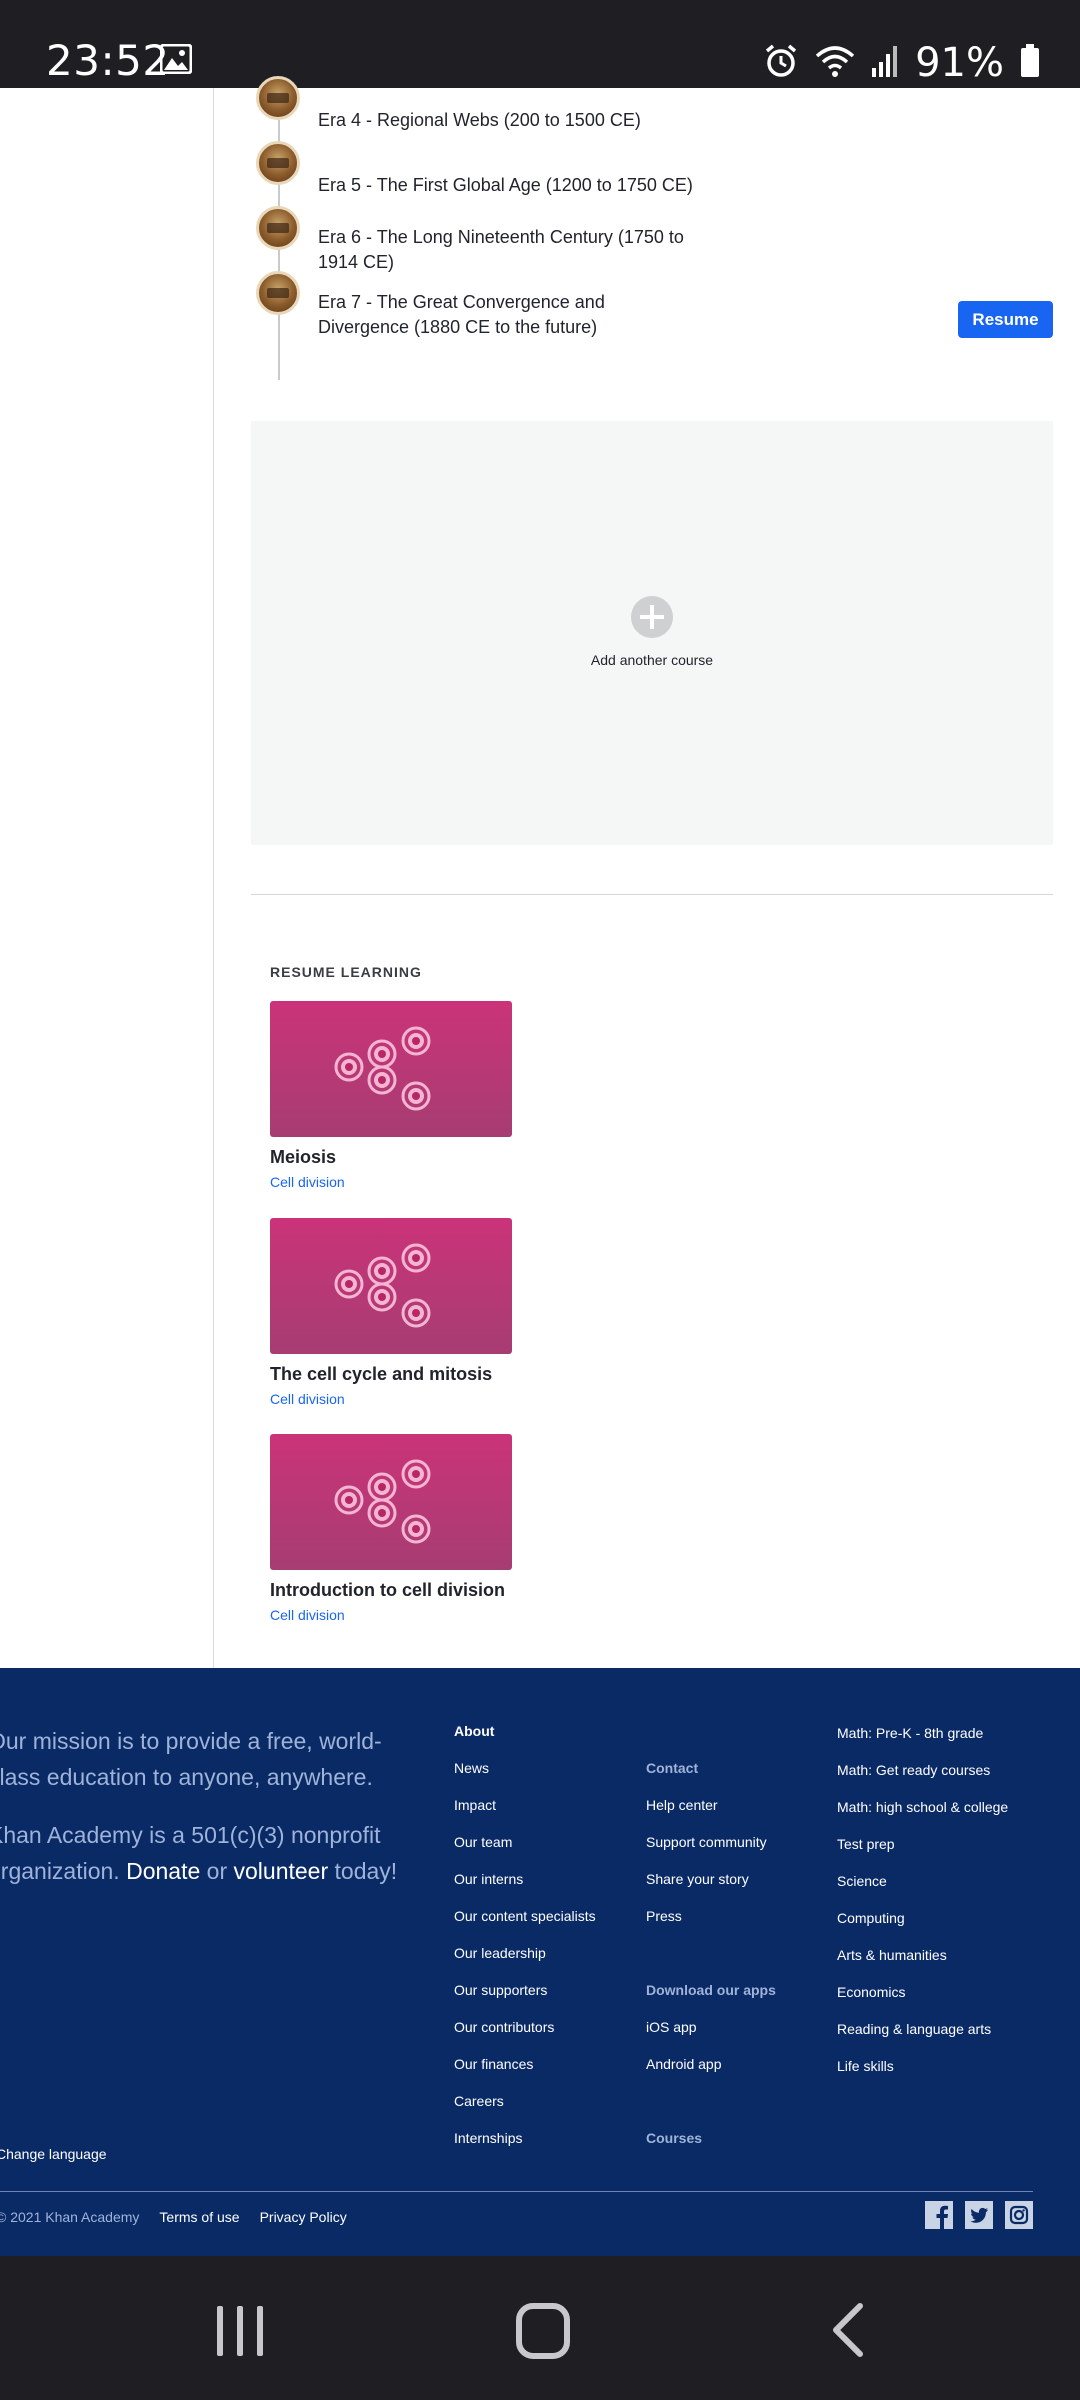 This screenshot has height=2400, width=1080. What do you see at coordinates (199, 2217) in the screenshot?
I see `terms-of-use-link: Terms of use` at bounding box center [199, 2217].